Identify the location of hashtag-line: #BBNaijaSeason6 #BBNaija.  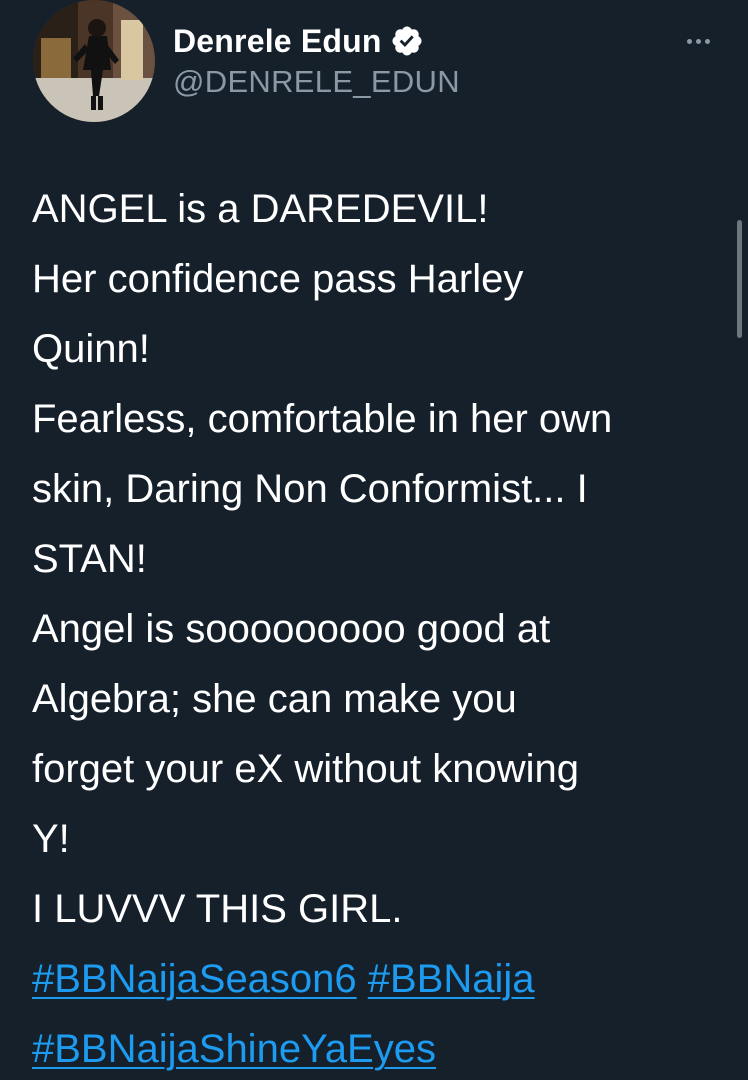
(377, 979).